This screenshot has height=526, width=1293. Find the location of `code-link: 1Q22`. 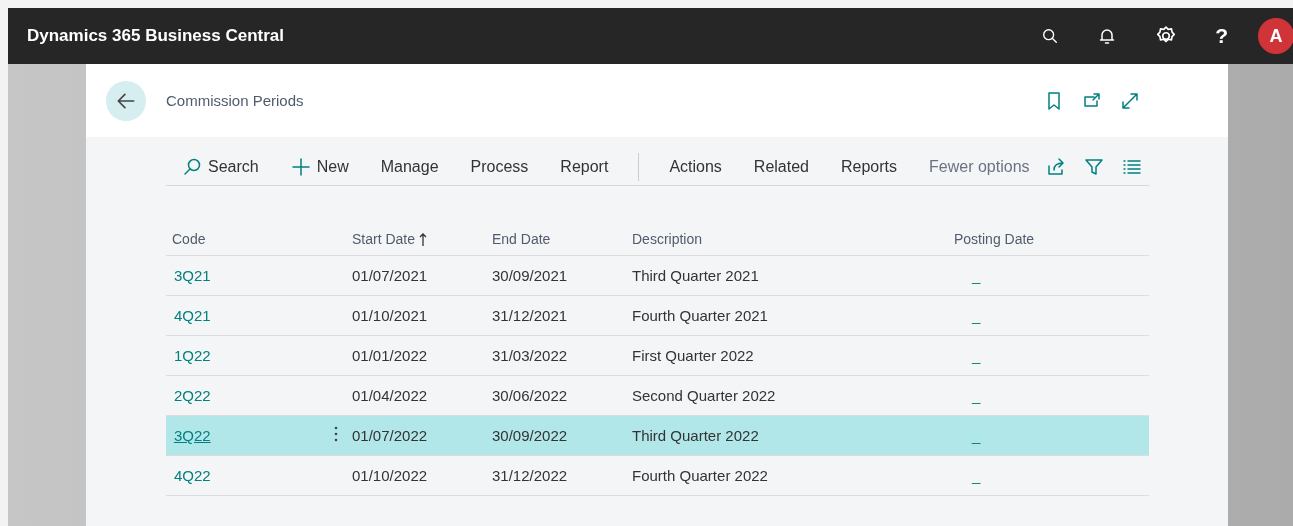

code-link: 1Q22 is located at coordinates (247, 355).